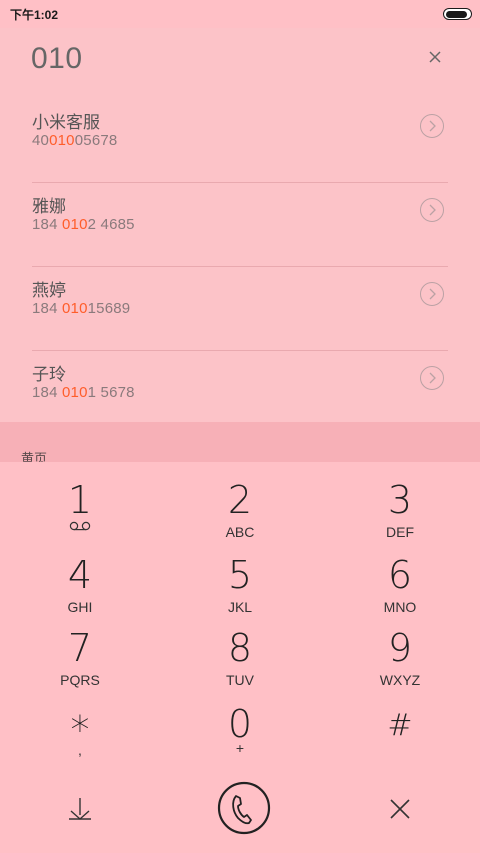  I want to click on call-button, so click(244, 808).